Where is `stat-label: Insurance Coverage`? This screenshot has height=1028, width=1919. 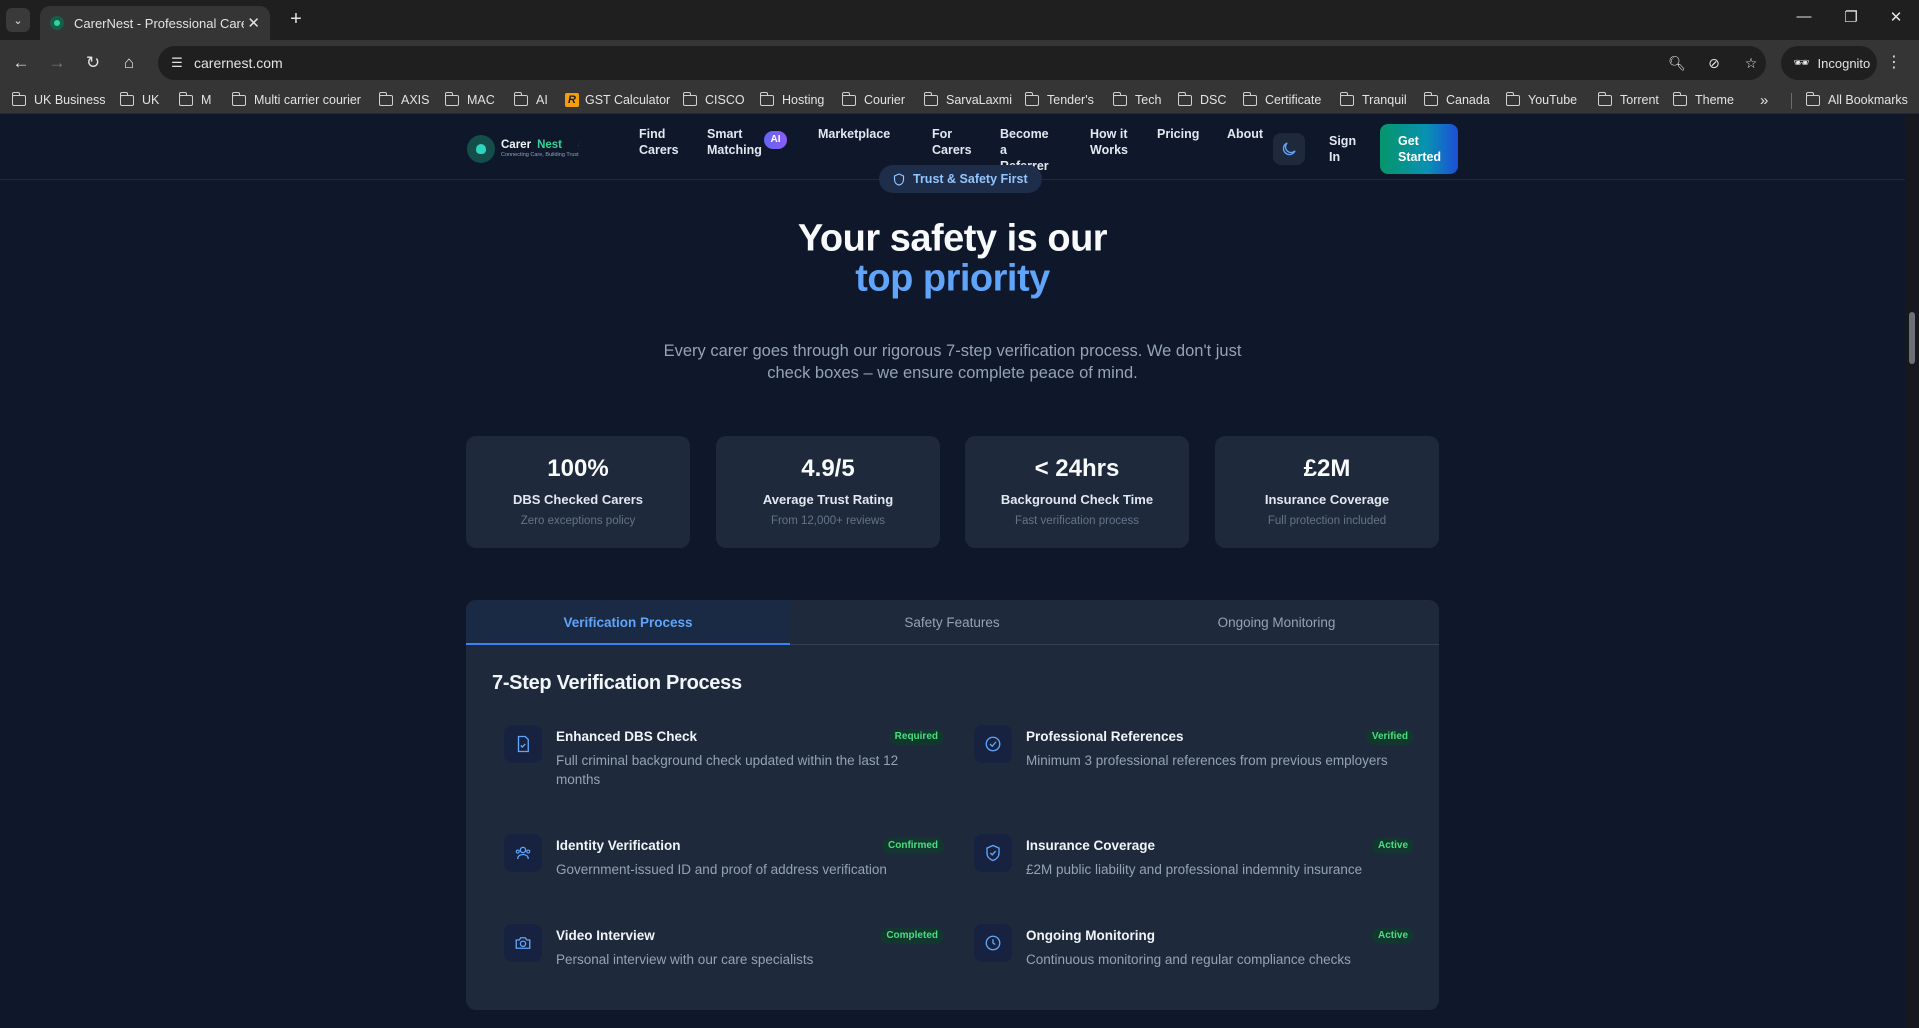
stat-label: Insurance Coverage is located at coordinates (1327, 499).